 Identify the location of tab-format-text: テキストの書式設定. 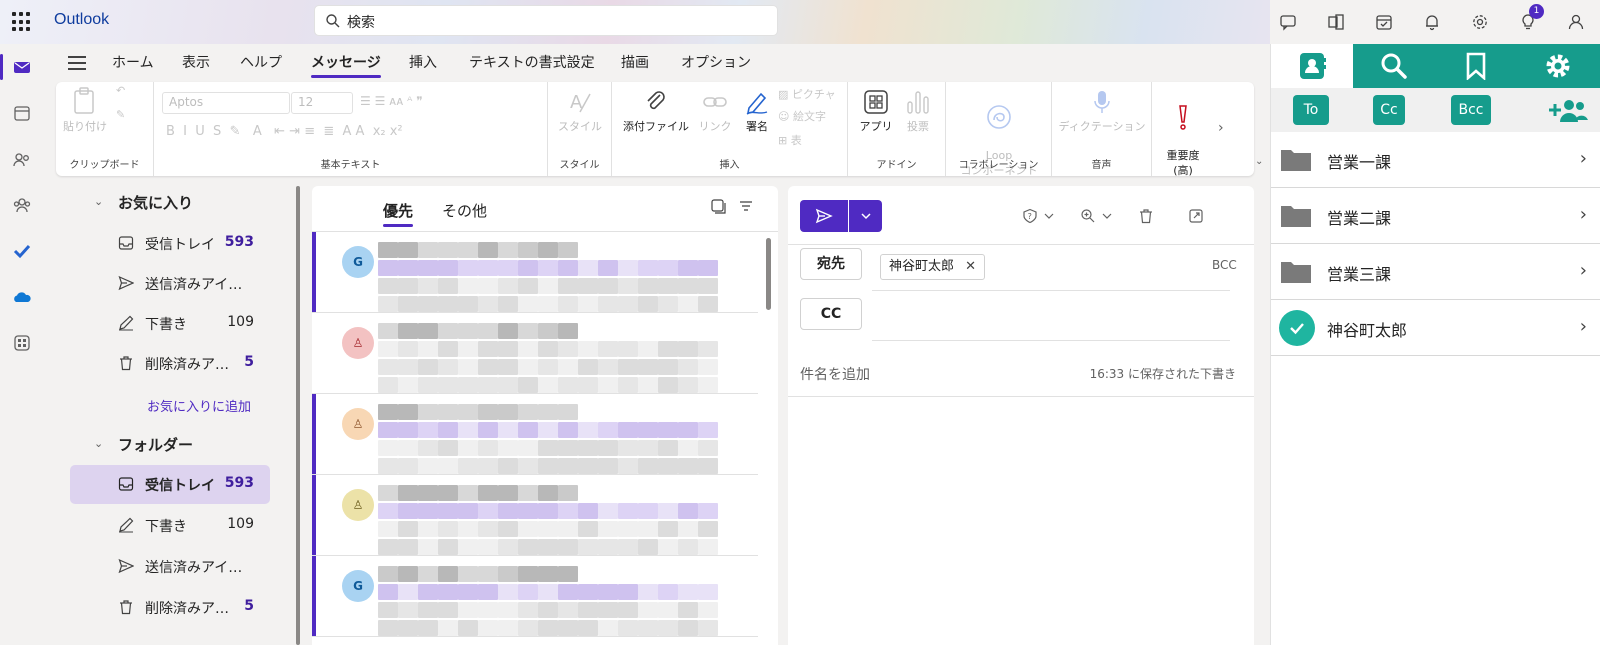
(532, 62).